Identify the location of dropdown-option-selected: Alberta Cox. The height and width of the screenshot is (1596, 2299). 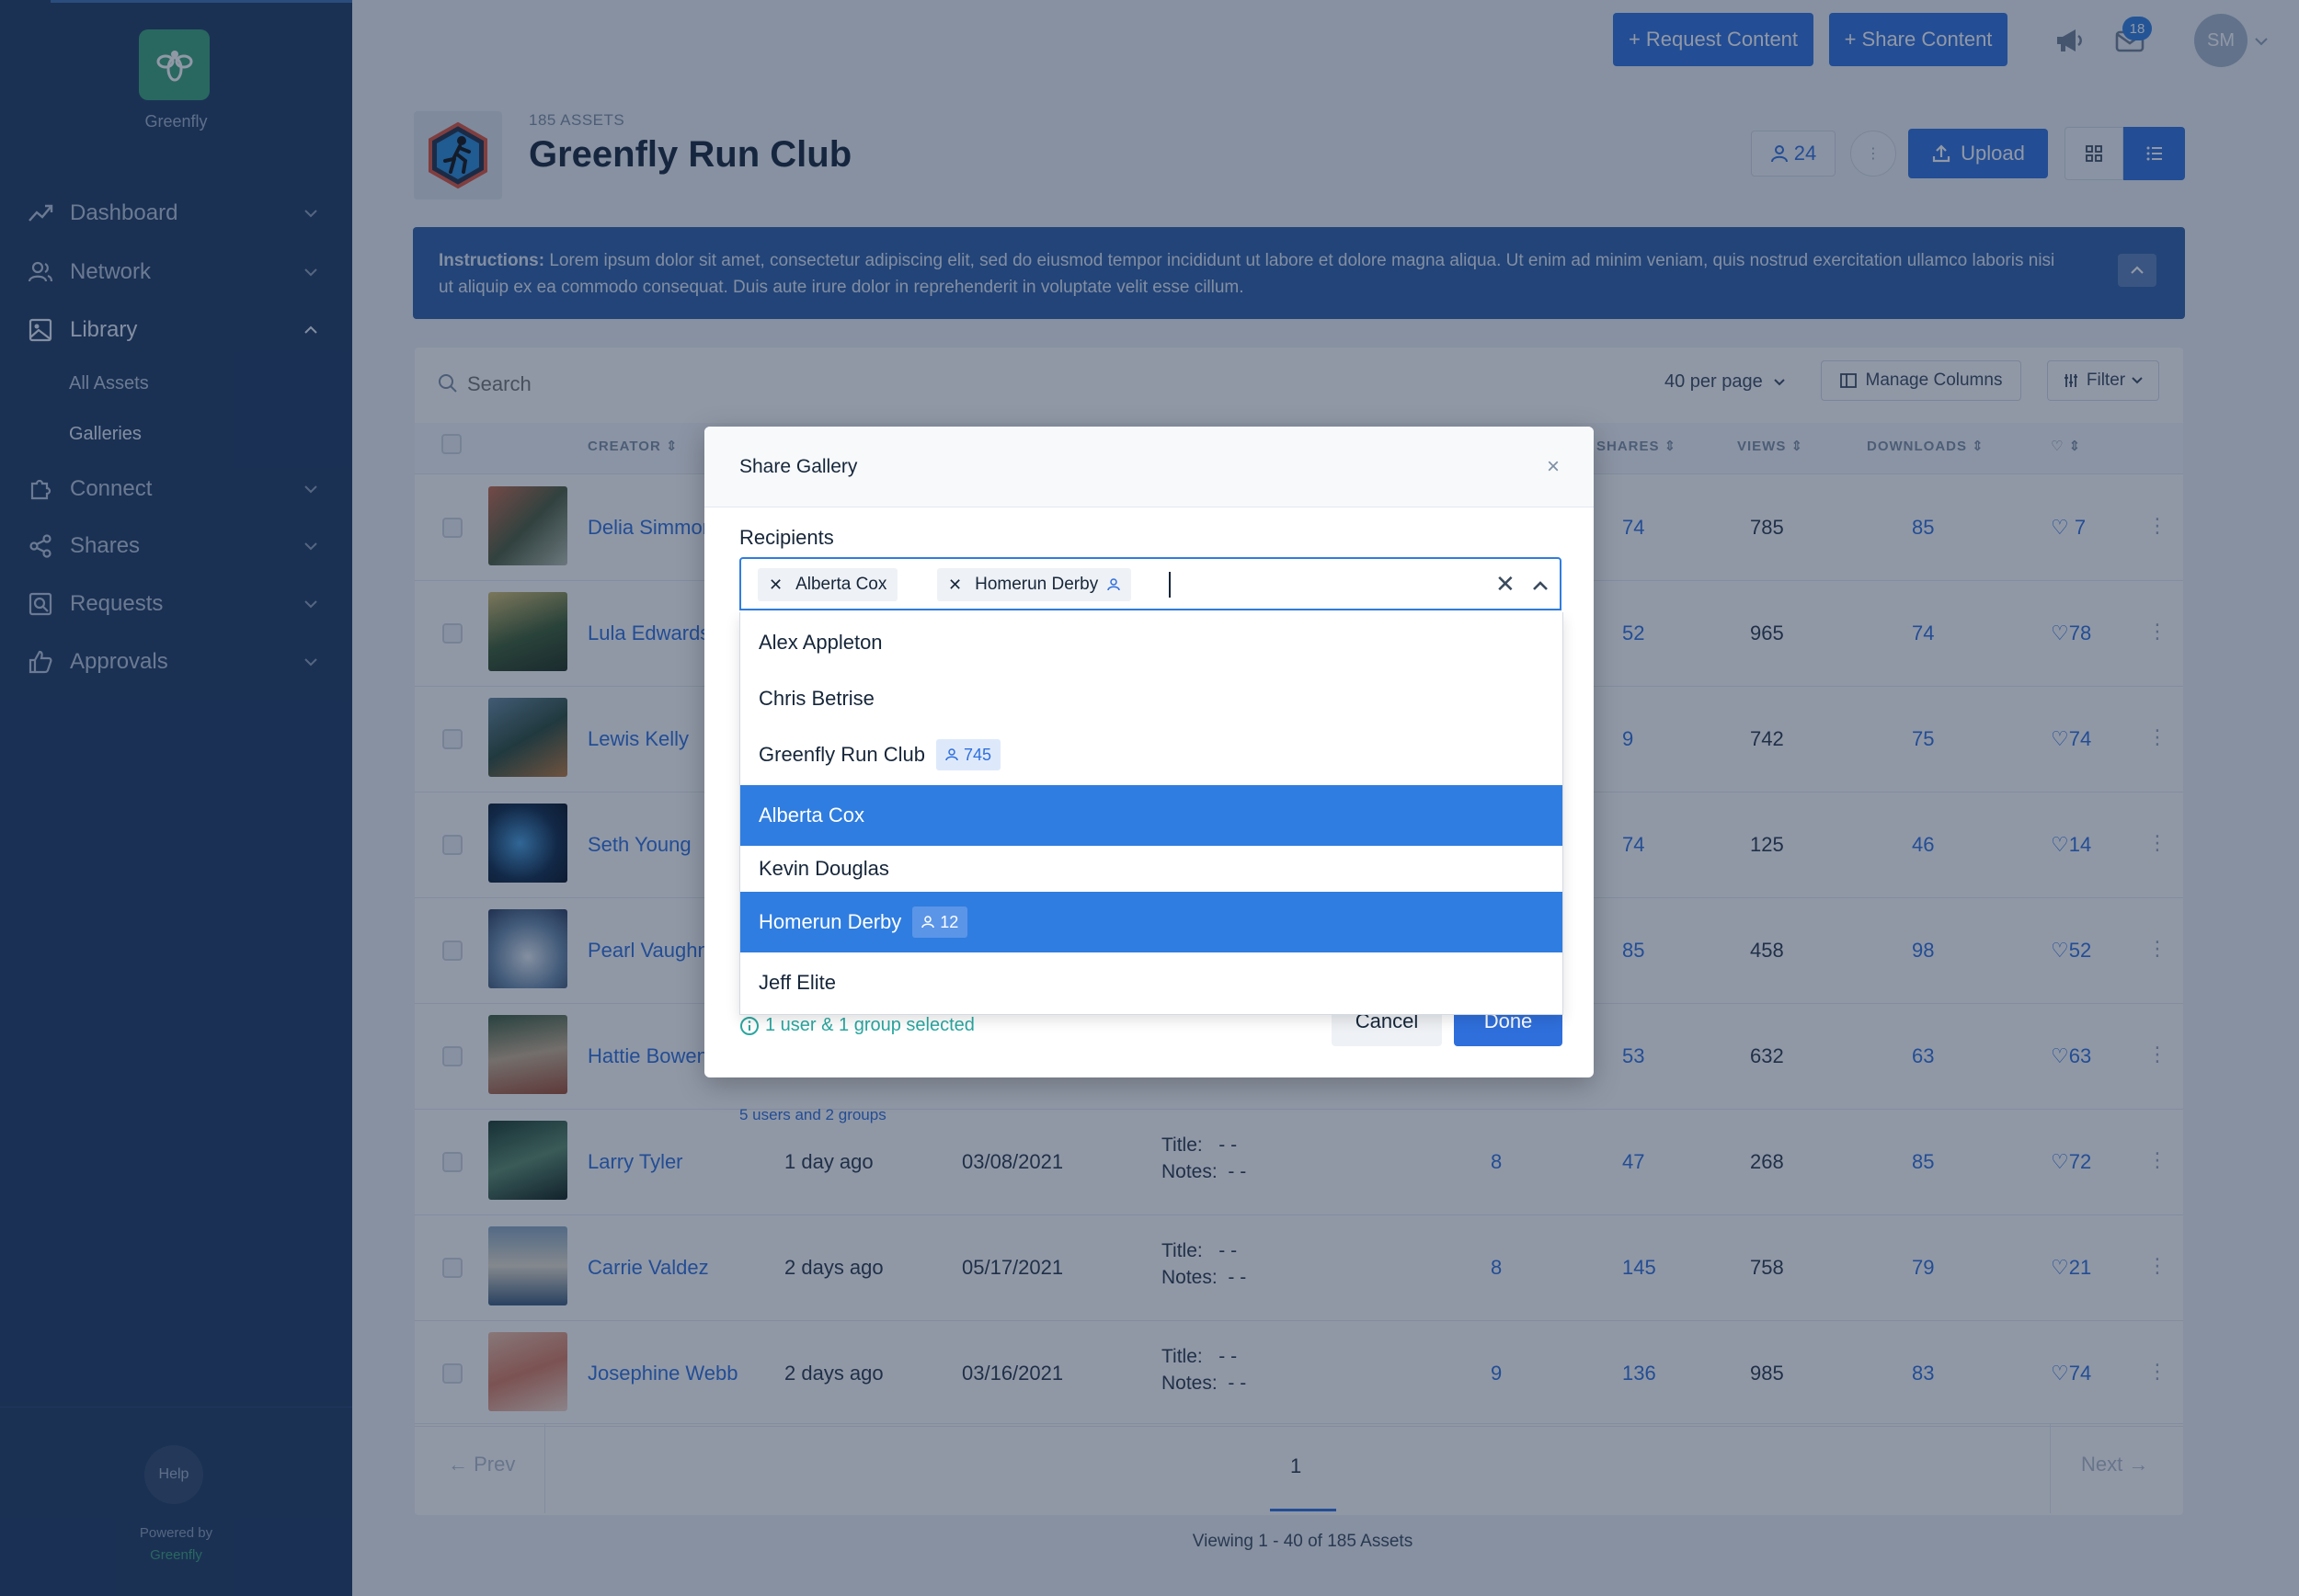
(1151, 815).